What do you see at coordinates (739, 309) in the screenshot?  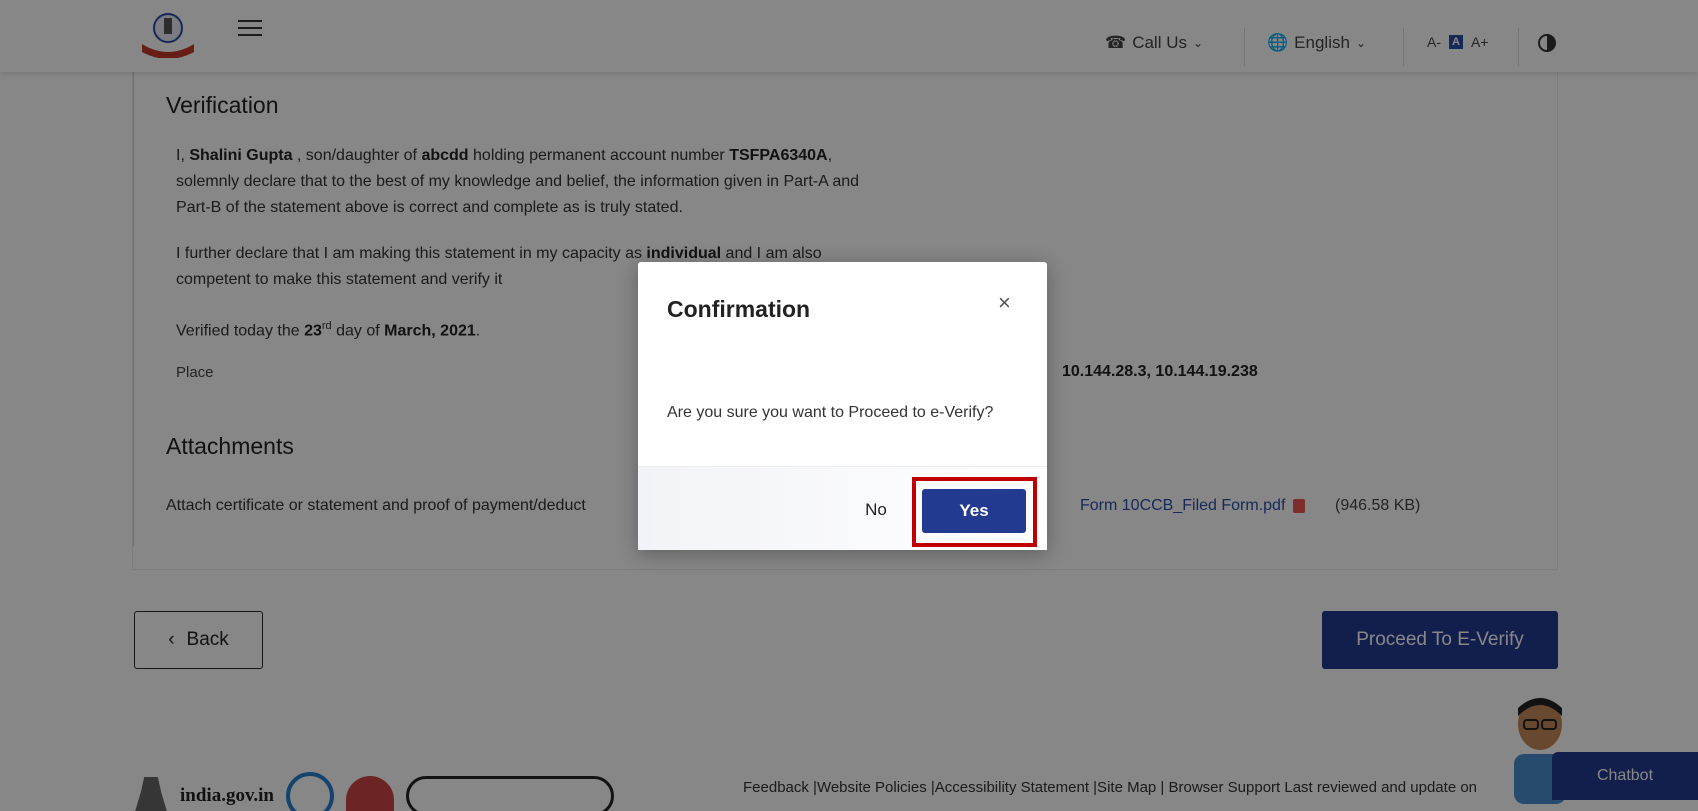 I see `dialog-title: Confirmation` at bounding box center [739, 309].